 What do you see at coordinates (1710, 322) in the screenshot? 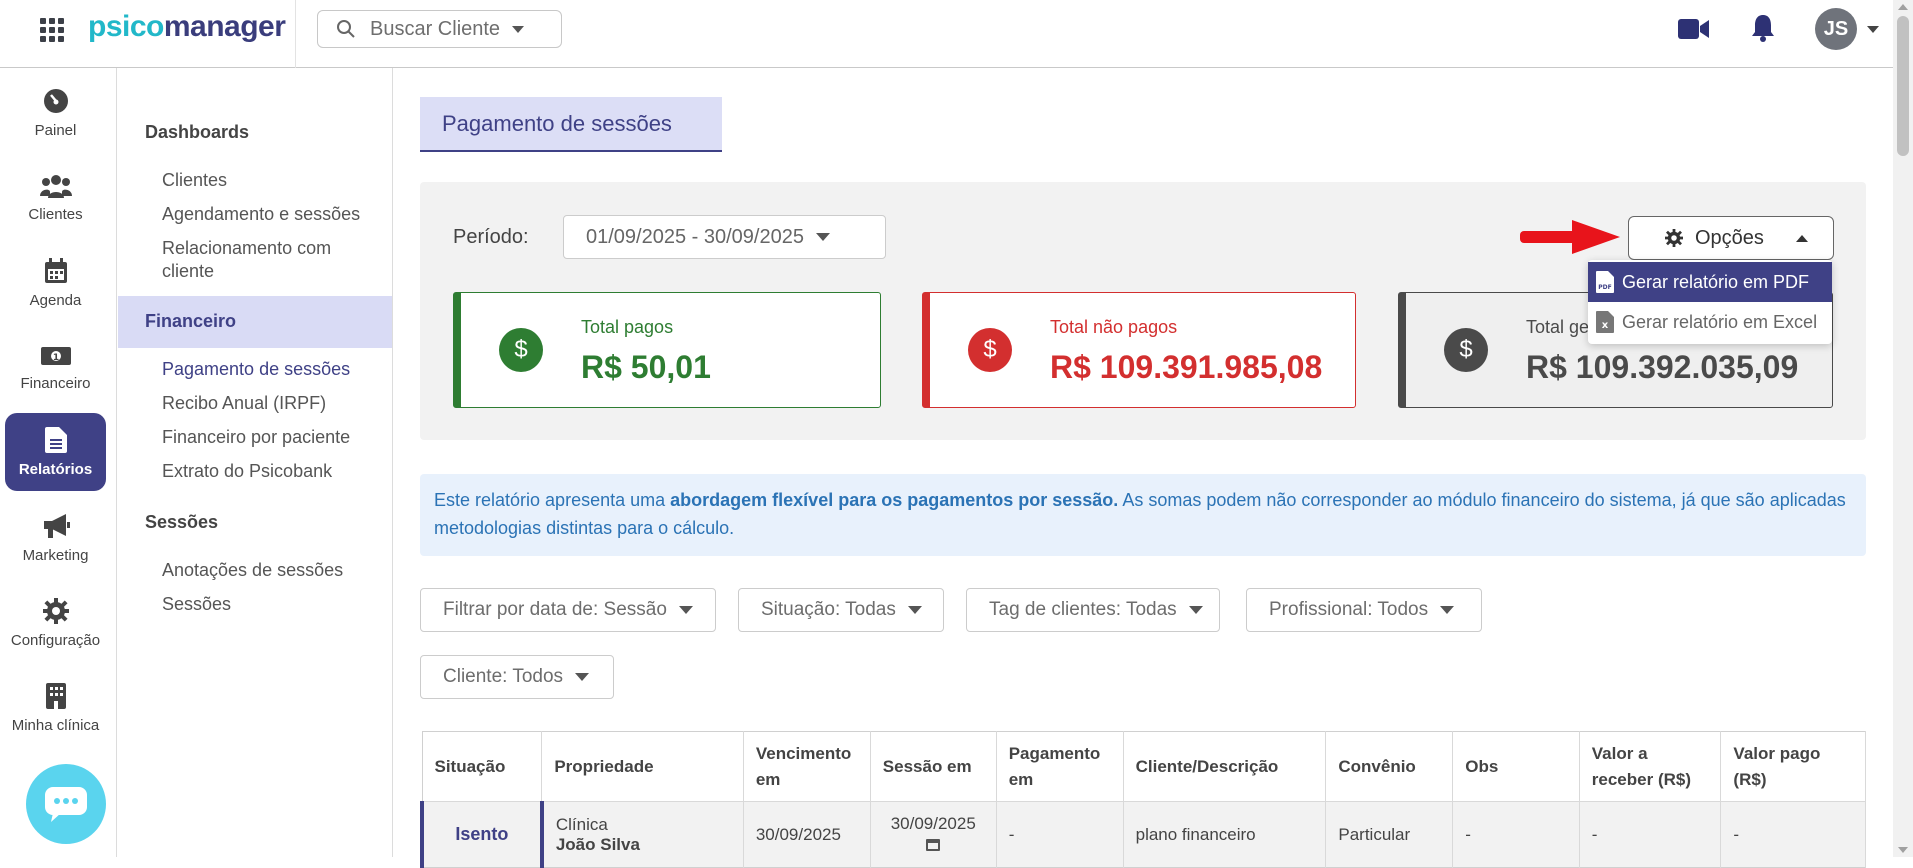
I see `menu-item-excel: x Gerar relatório em Excel` at bounding box center [1710, 322].